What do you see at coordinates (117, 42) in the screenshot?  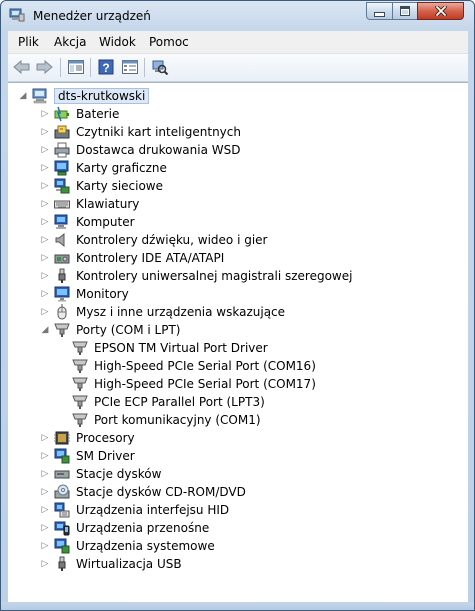 I see `menu-widok: Widok` at bounding box center [117, 42].